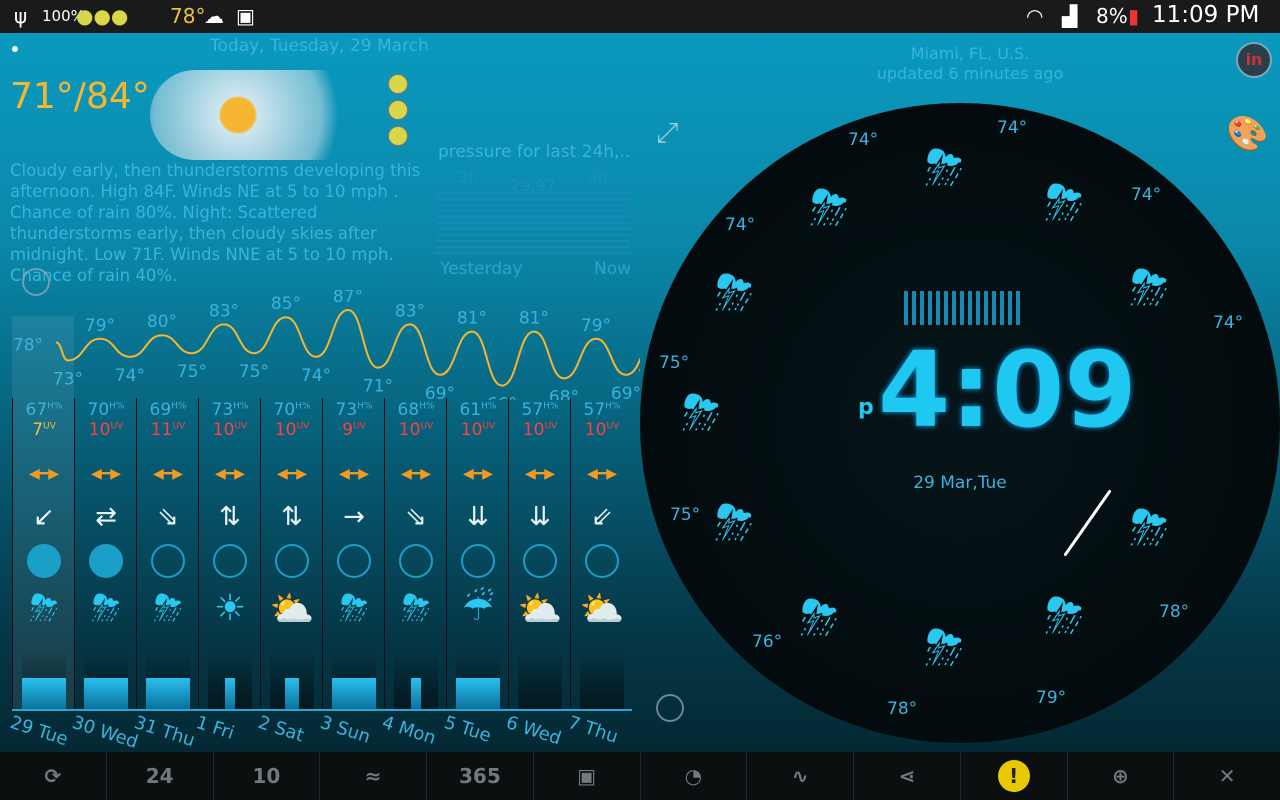 The image size is (1280, 800). I want to click on day-label: 4 Mon, so click(409, 731).